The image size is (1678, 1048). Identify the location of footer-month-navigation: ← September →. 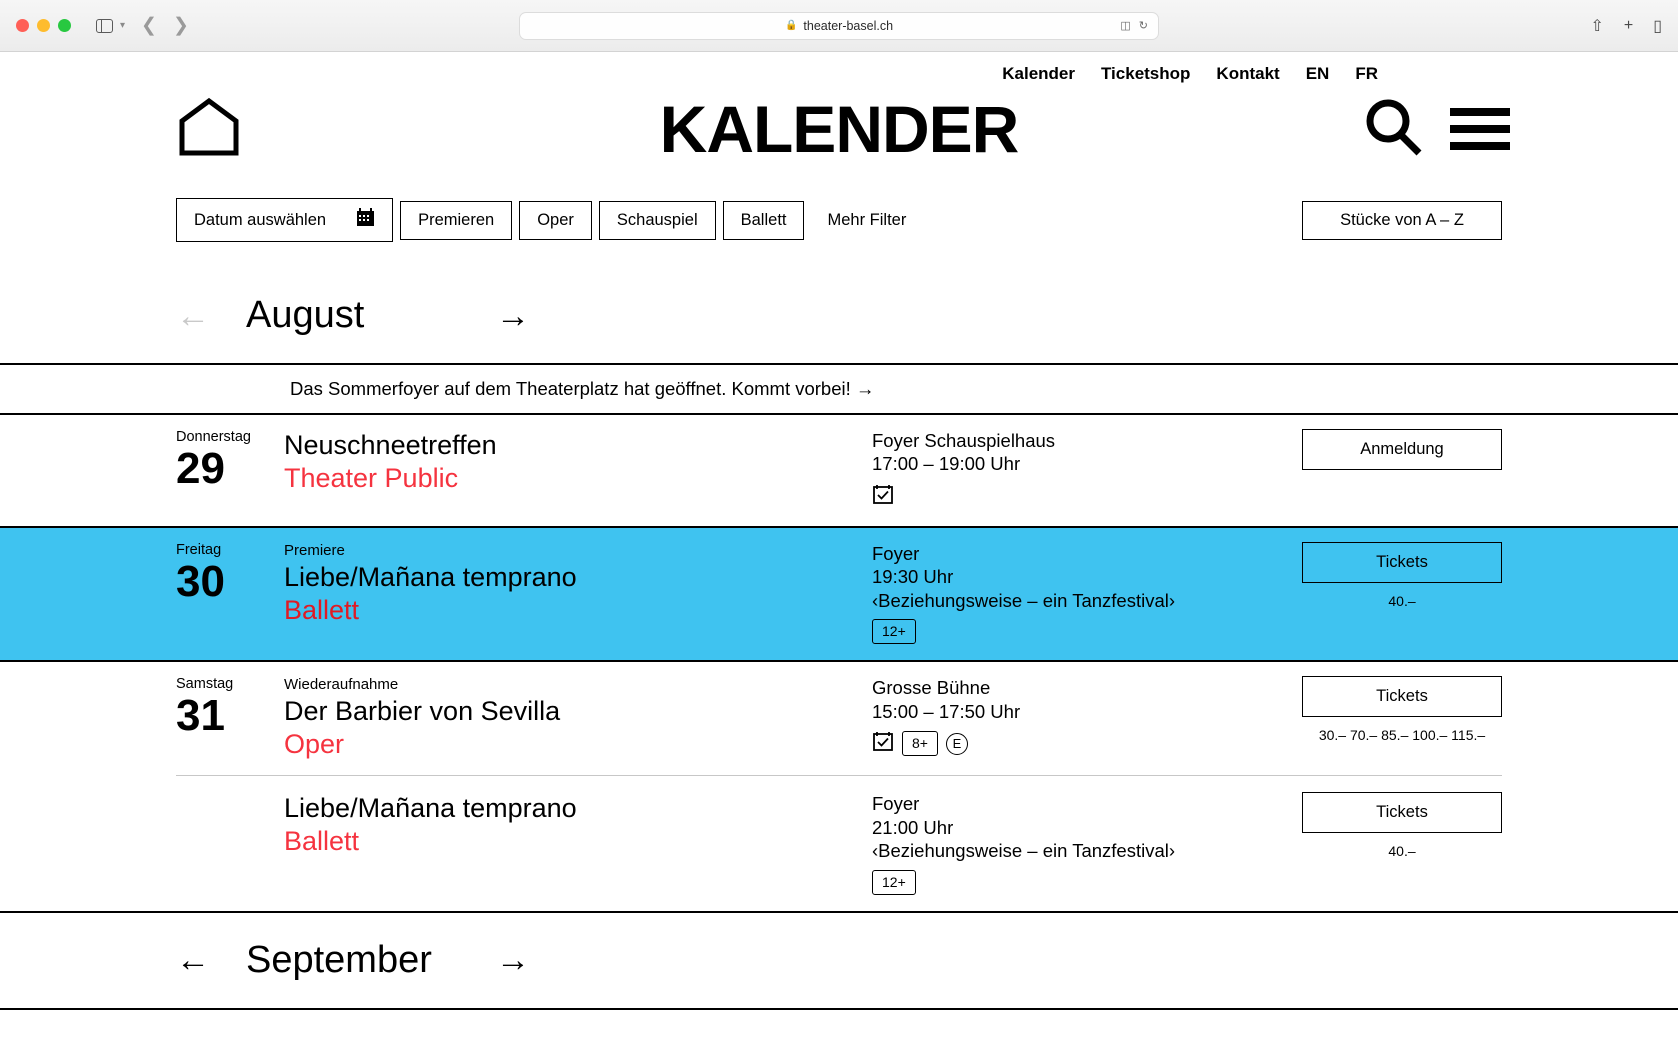
(839, 960).